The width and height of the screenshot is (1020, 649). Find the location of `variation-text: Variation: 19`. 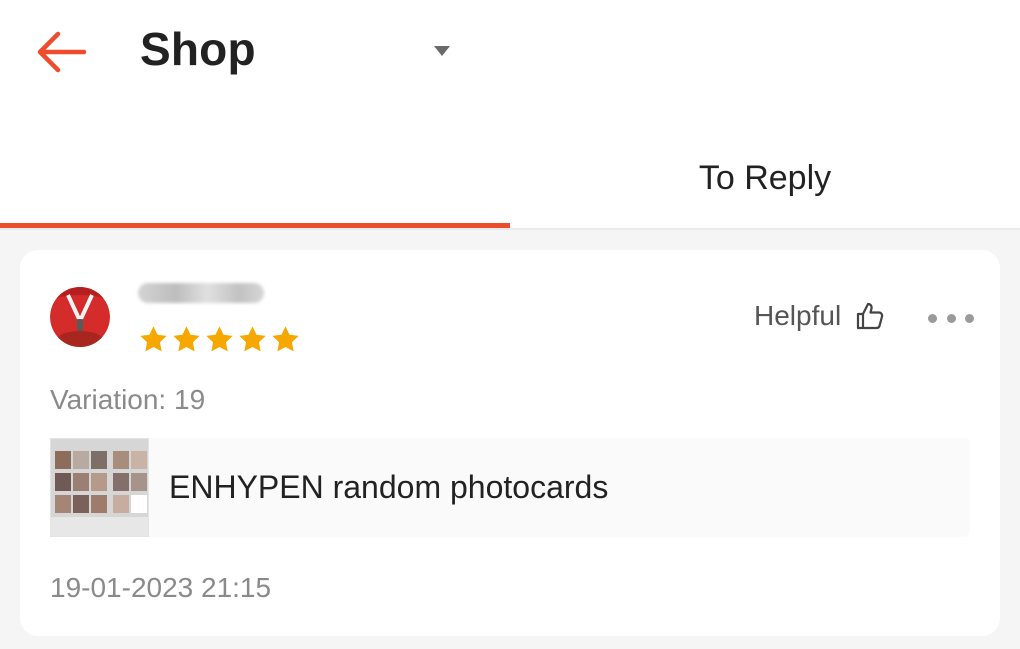

variation-text: Variation: 19 is located at coordinates (128, 399).